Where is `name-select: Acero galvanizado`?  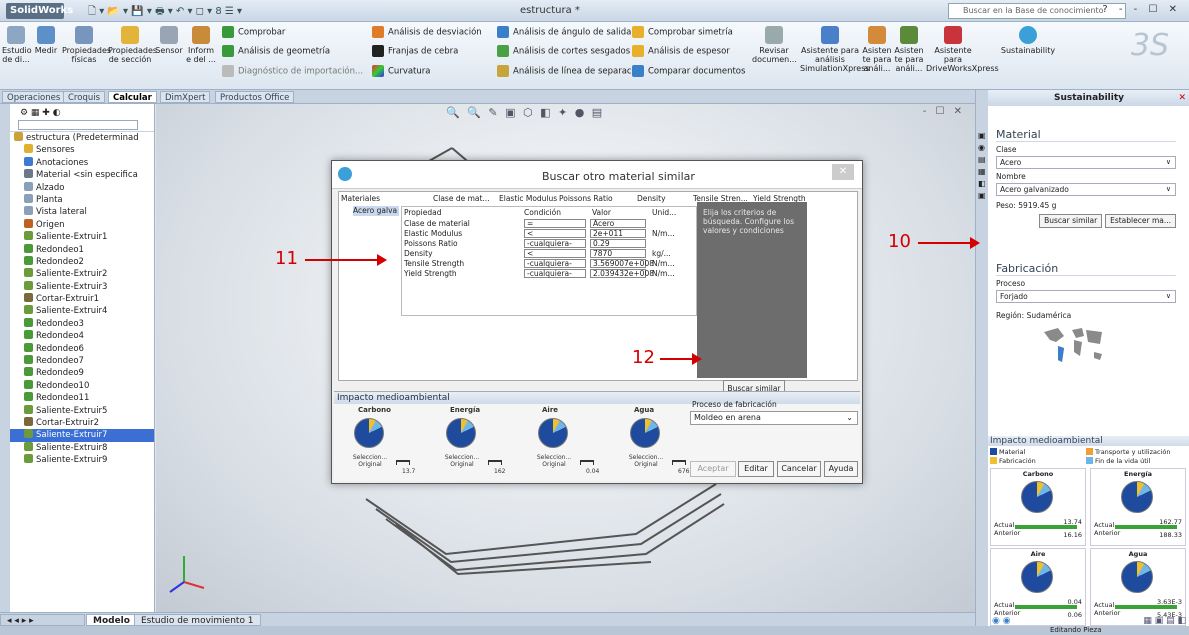 name-select: Acero galvanizado is located at coordinates (1086, 189).